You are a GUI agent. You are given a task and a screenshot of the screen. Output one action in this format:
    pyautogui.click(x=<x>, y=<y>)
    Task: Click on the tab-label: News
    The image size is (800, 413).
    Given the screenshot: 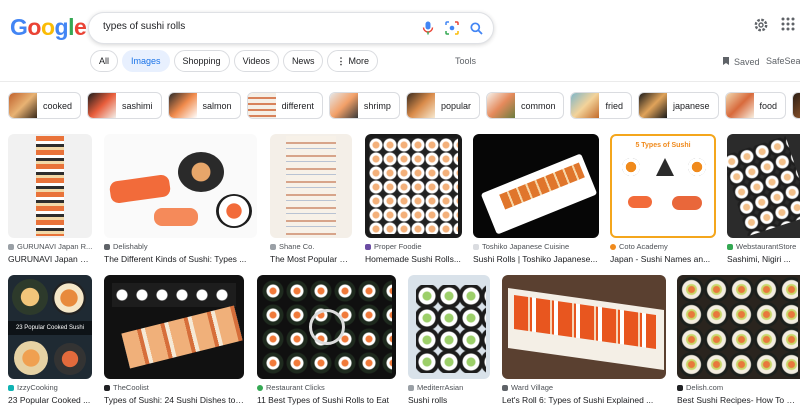 What is the action you would take?
    pyautogui.click(x=303, y=61)
    